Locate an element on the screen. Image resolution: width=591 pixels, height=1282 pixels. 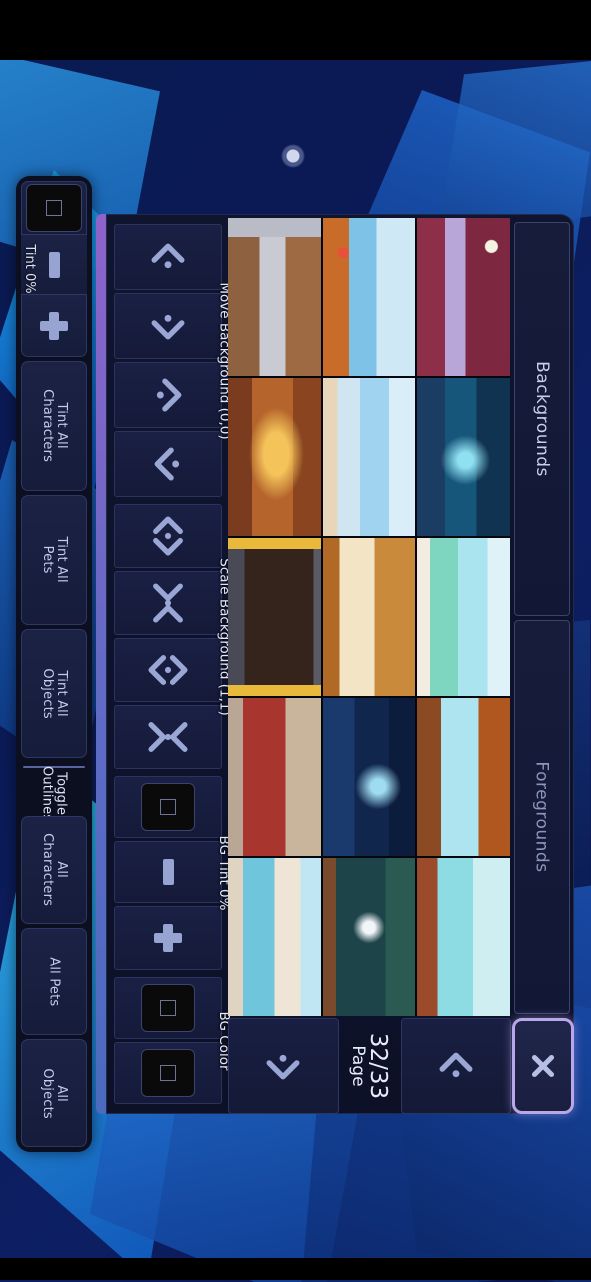
wallpaper-shard is located at coordinates (513, 150).